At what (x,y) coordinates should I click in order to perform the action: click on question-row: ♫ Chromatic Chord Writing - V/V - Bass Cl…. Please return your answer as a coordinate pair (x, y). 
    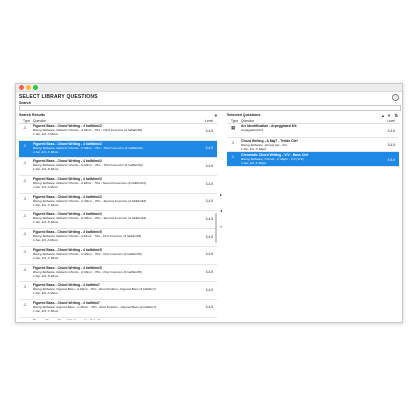
    Looking at the image, I should click on (313, 159).